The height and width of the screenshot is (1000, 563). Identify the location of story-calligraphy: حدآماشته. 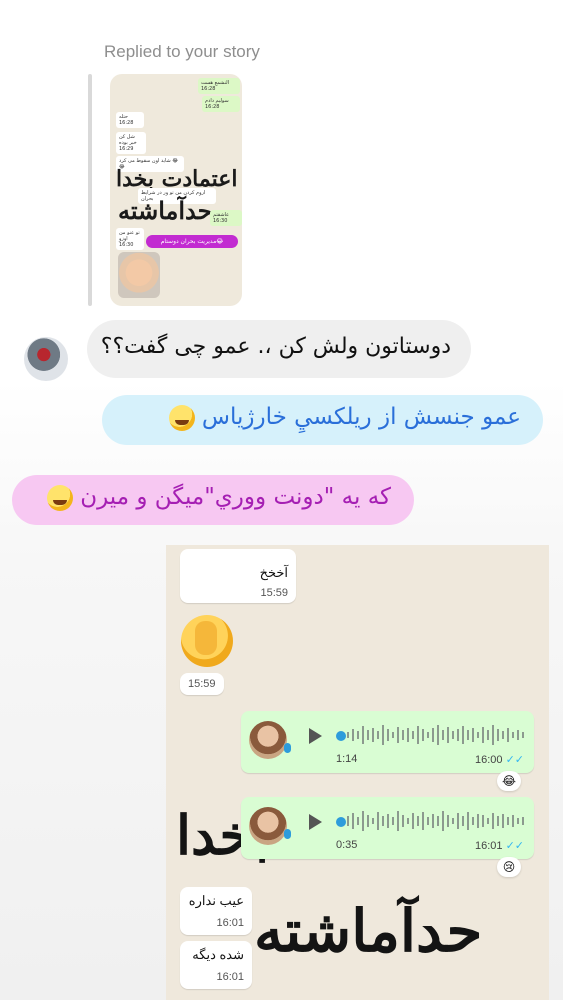
(165, 210).